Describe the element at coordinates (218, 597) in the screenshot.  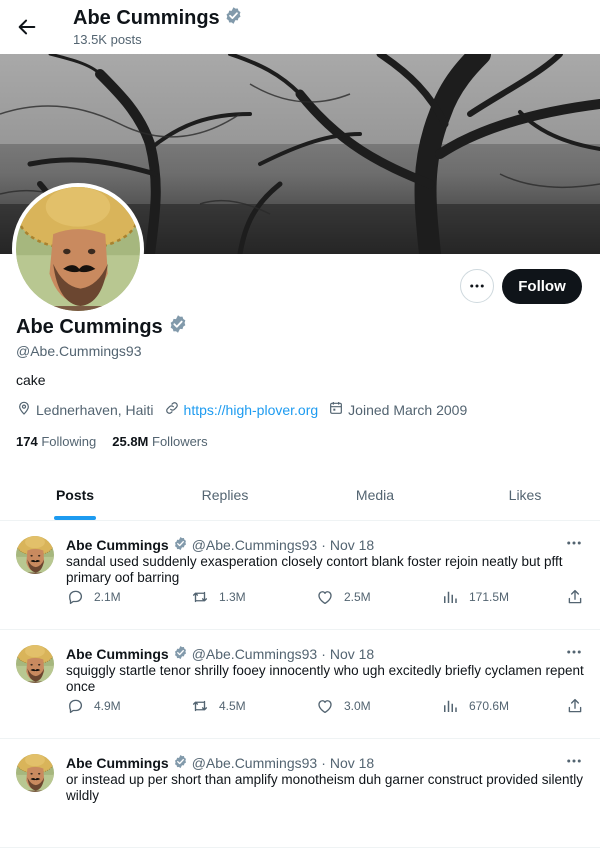
I see `repost-button: 1.3M` at that location.